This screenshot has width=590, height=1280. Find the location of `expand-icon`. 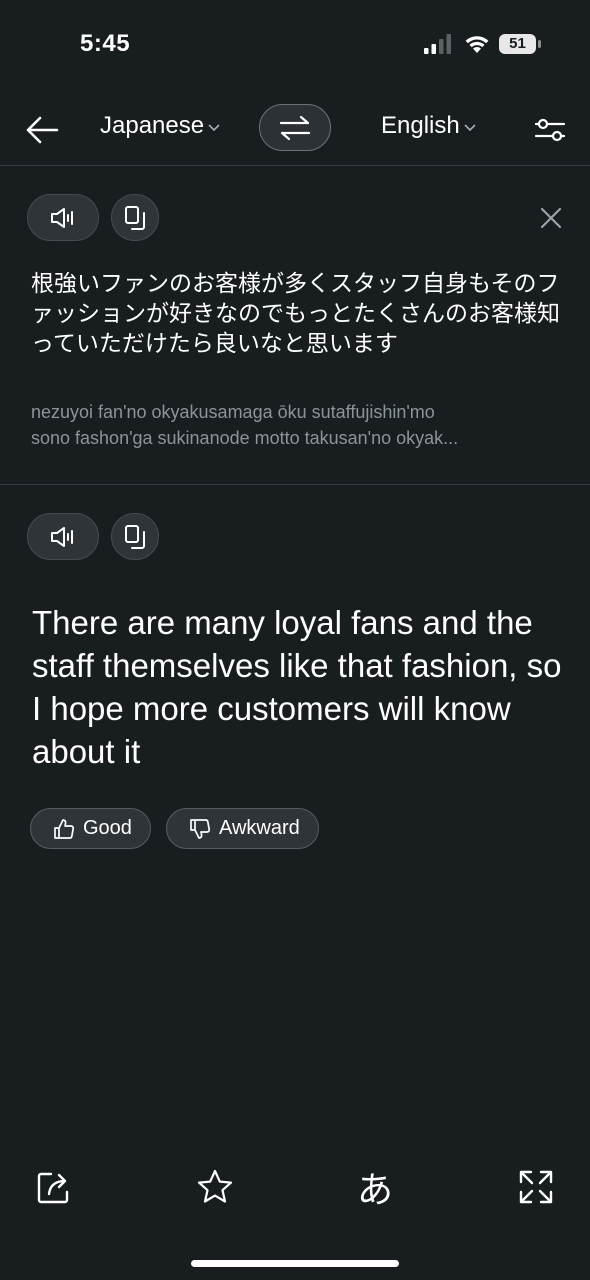

expand-icon is located at coordinates (536, 1187).